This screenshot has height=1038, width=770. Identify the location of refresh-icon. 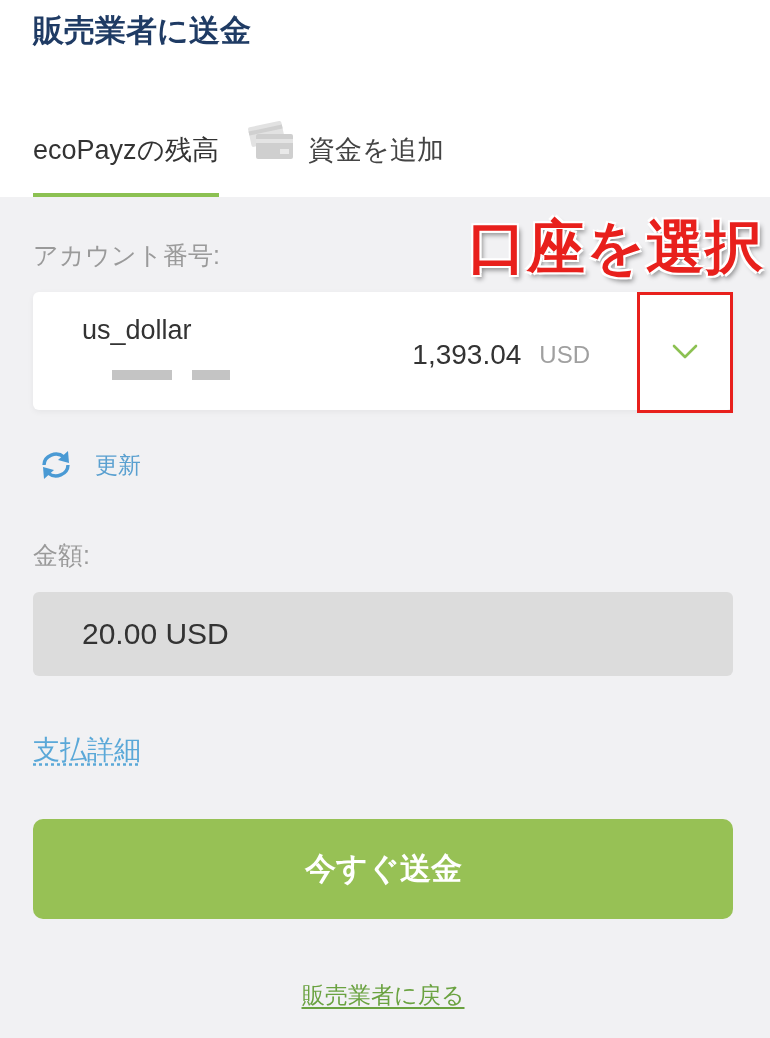
(56, 465).